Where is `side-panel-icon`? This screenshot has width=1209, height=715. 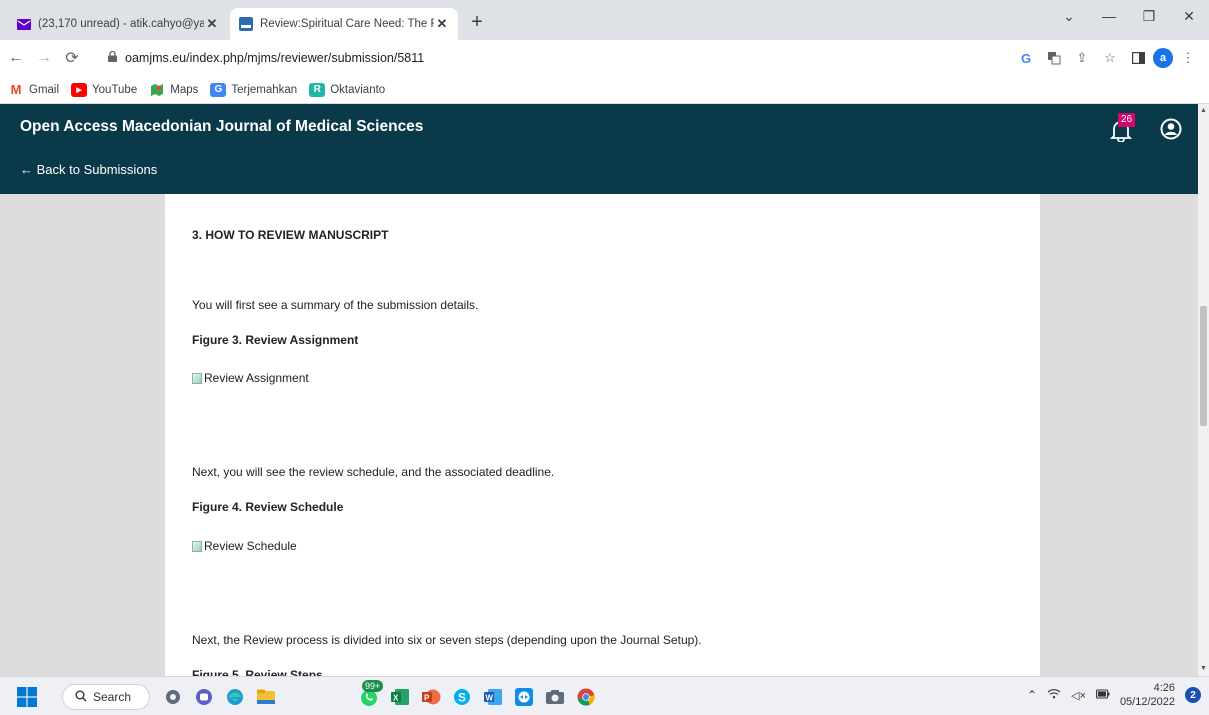 side-panel-icon is located at coordinates (1138, 58).